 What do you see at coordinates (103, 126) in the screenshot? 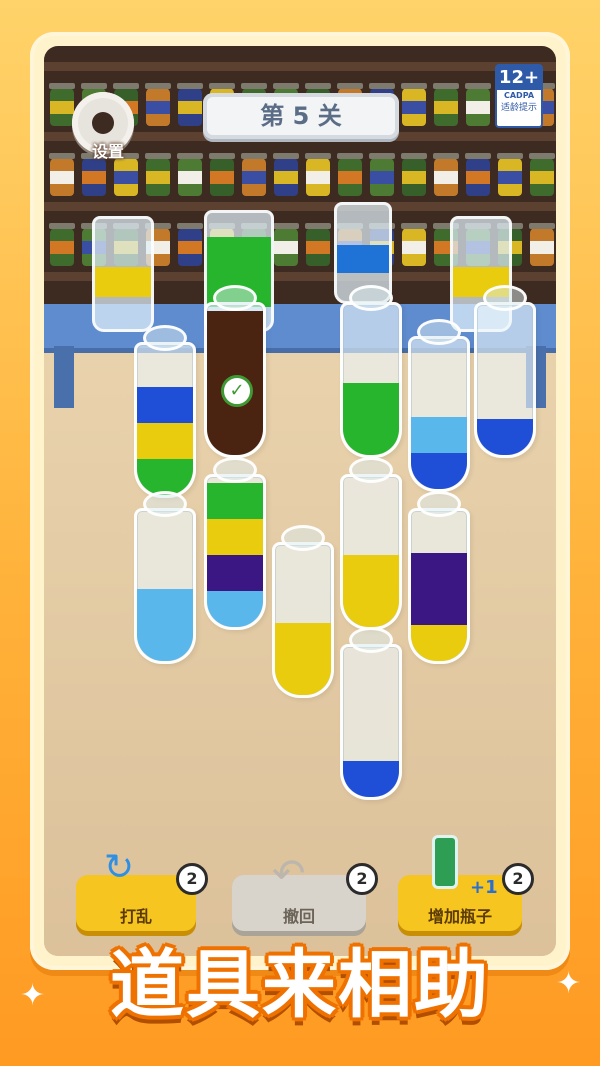
I see `settings-button: 设置` at bounding box center [103, 126].